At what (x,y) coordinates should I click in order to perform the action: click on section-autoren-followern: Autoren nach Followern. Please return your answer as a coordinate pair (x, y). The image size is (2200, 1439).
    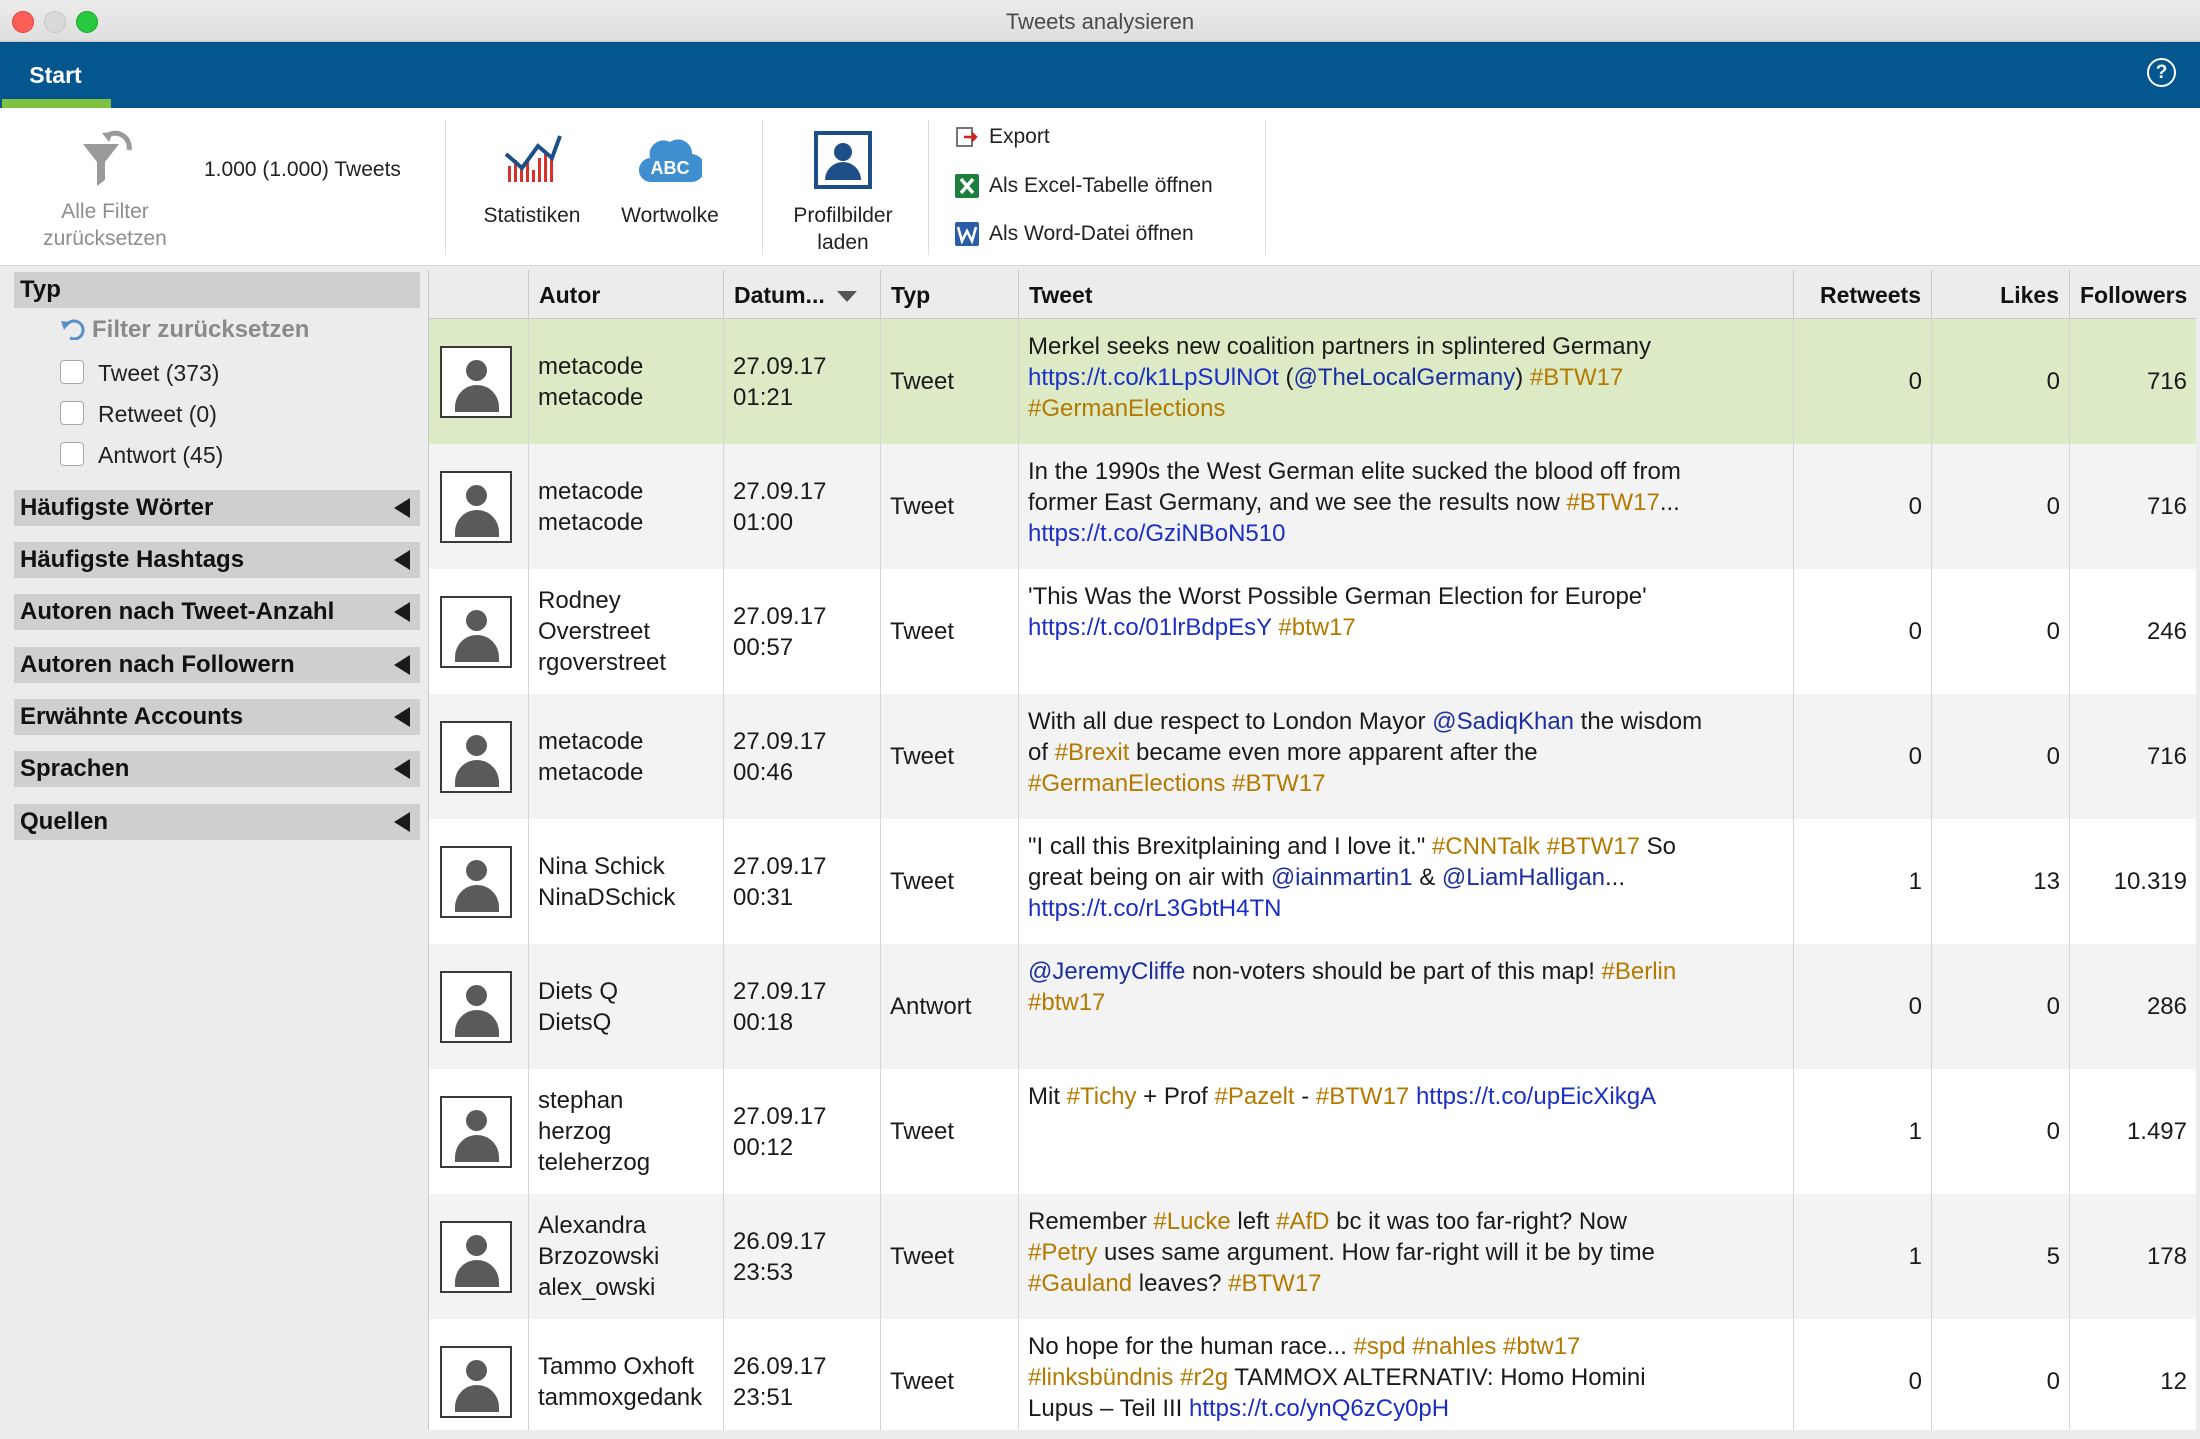
    Looking at the image, I should click on (217, 665).